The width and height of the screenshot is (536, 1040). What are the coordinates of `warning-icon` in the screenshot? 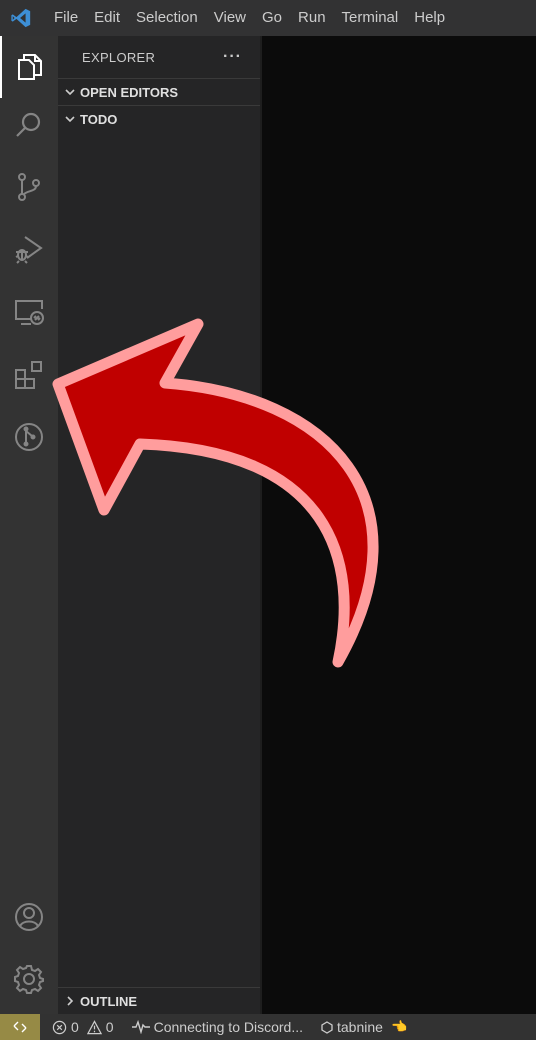 It's located at (94, 1026).